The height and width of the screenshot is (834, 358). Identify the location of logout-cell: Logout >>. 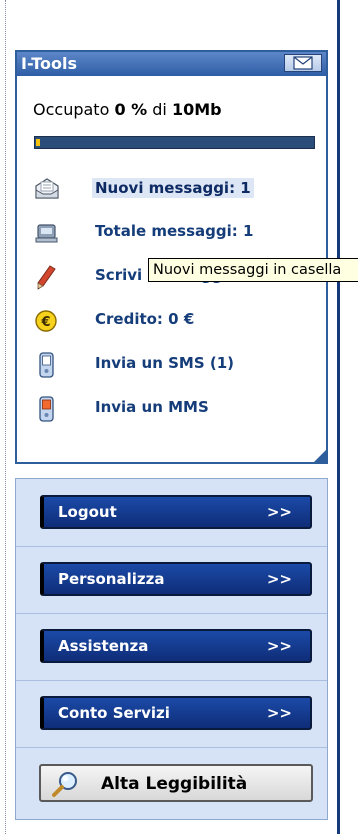
(171, 513).